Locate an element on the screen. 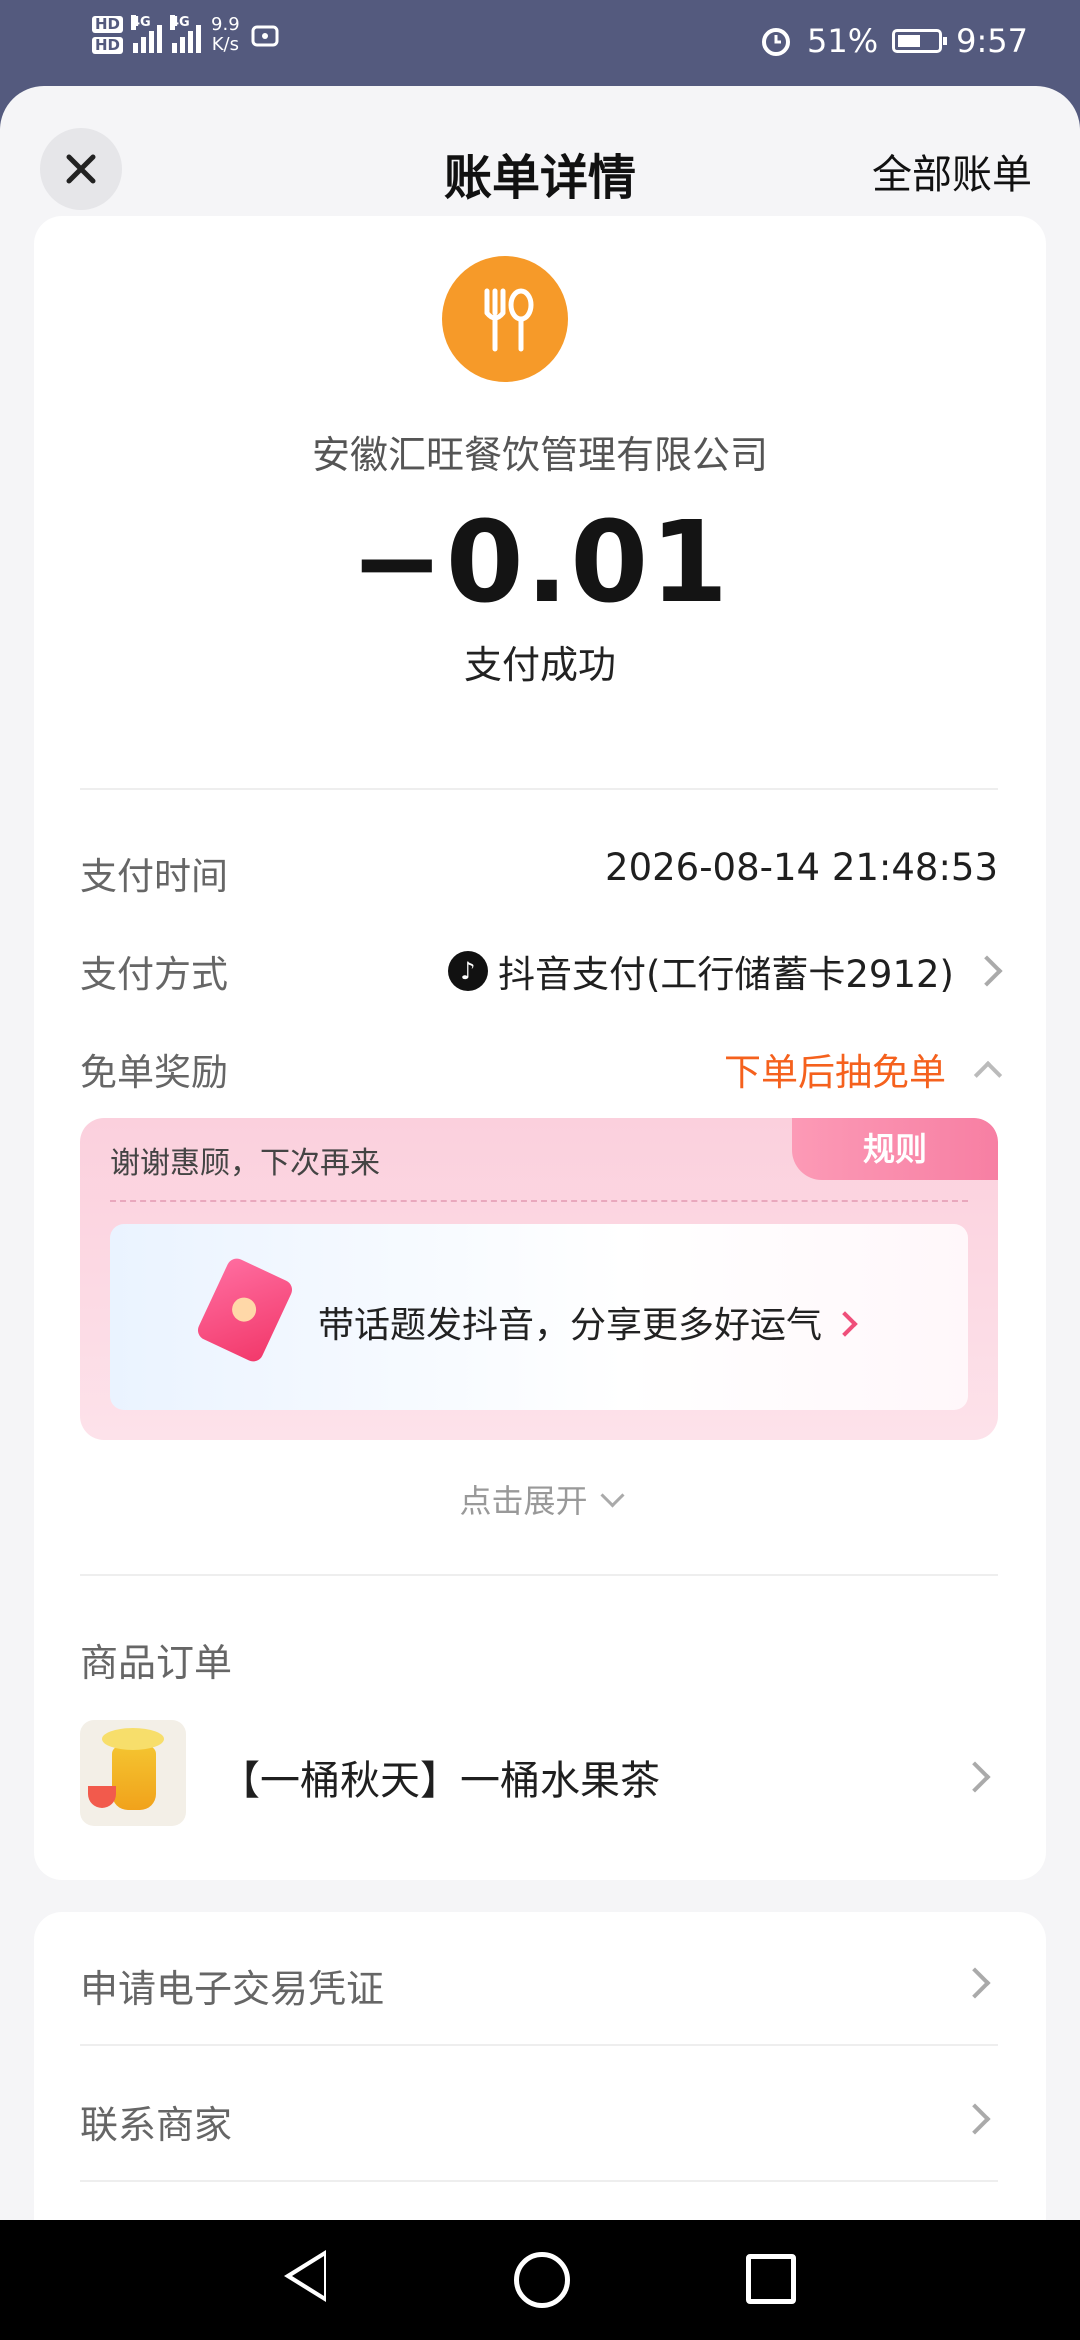 The width and height of the screenshot is (1080, 2340). battery-charging-icon is located at coordinates (920, 41).